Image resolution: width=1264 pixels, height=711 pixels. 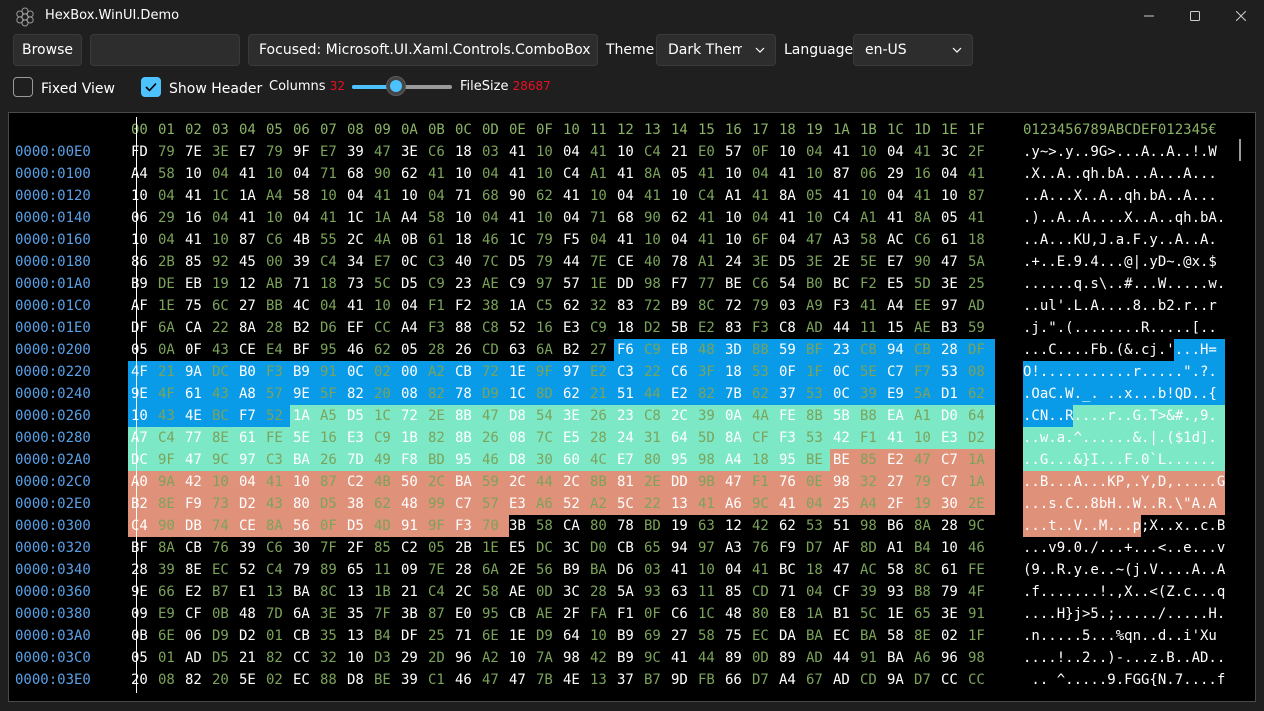 What do you see at coordinates (409, 548) in the screenshot?
I see `hex-byte: C2` at bounding box center [409, 548].